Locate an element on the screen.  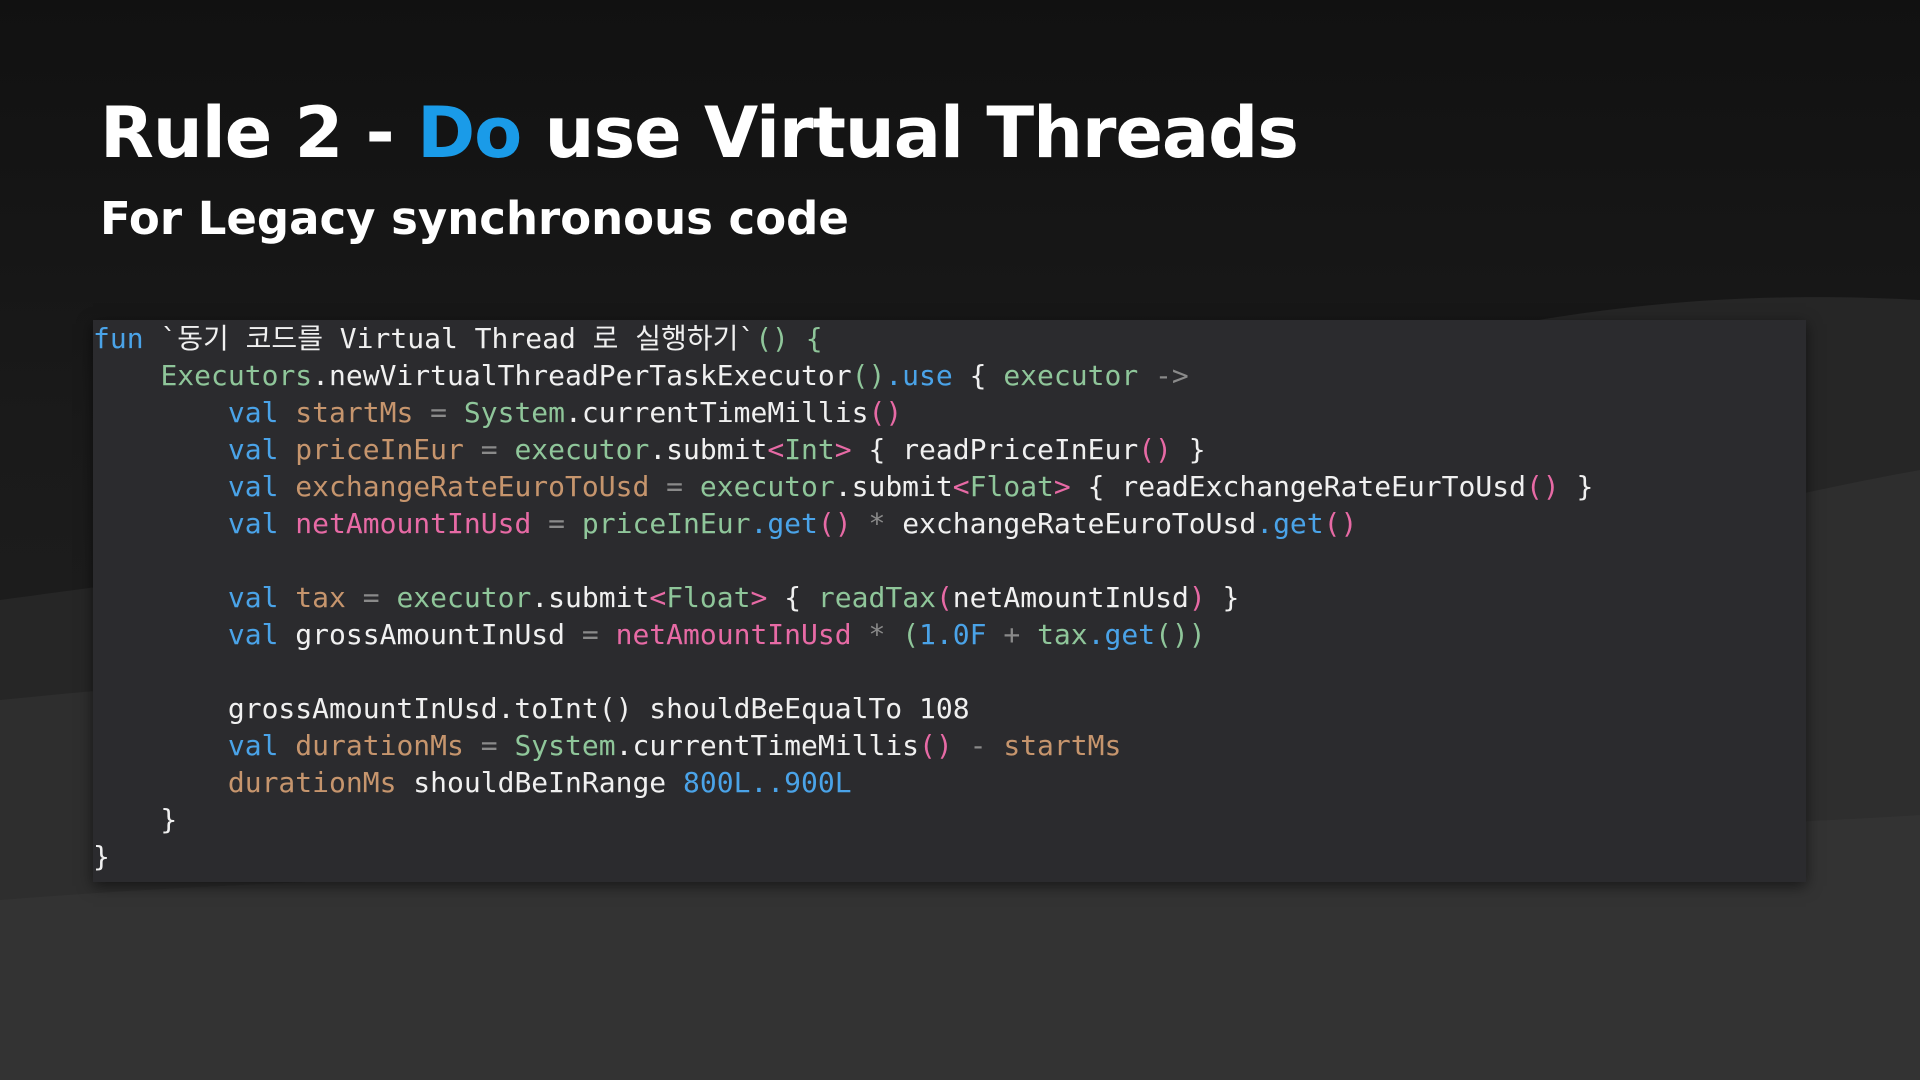
code-token: grossAmountInUsd is located at coordinates (422, 634).